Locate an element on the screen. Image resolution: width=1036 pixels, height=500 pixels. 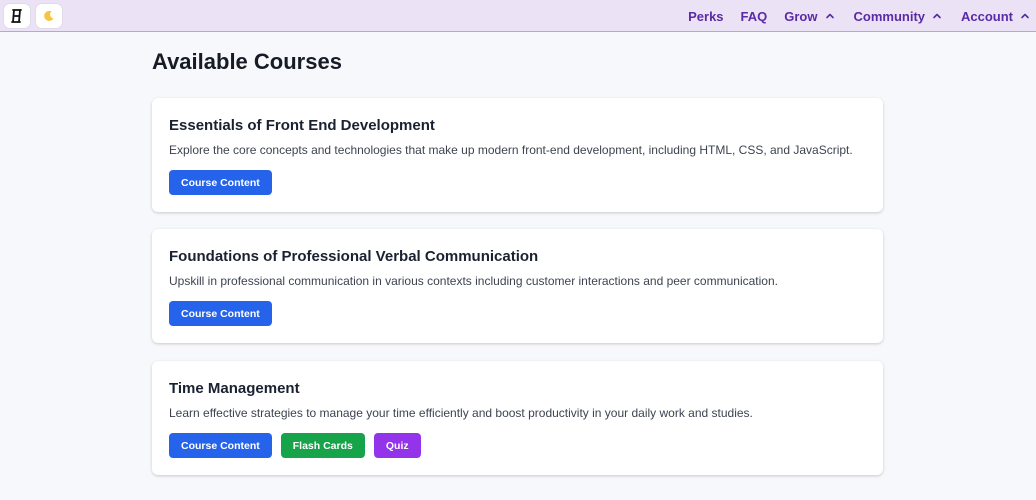
nav-perks-label: Perks is located at coordinates (706, 16).